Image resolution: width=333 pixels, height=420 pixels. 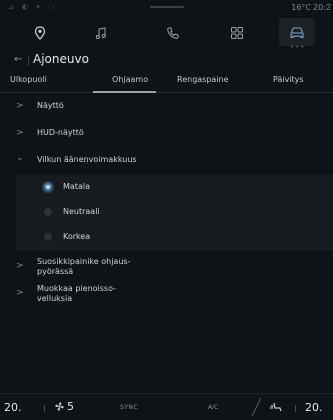 I want to click on list-item-label-line2: pyörässä, so click(x=55, y=271).